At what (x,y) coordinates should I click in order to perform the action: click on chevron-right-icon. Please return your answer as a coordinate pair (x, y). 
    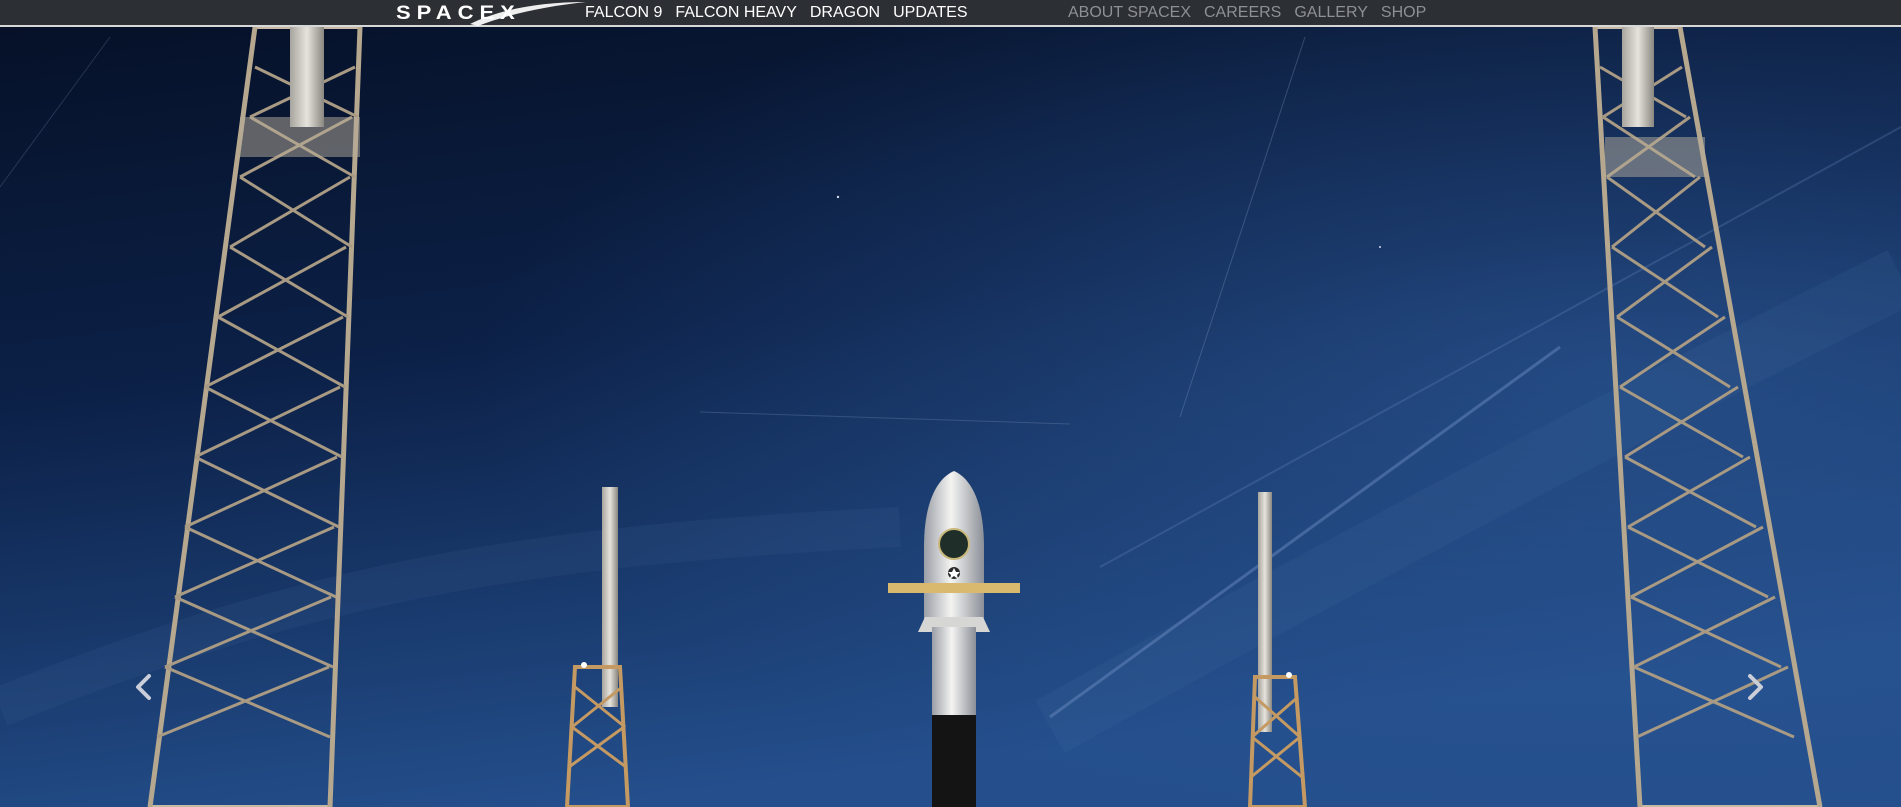
    Looking at the image, I should click on (1755, 687).